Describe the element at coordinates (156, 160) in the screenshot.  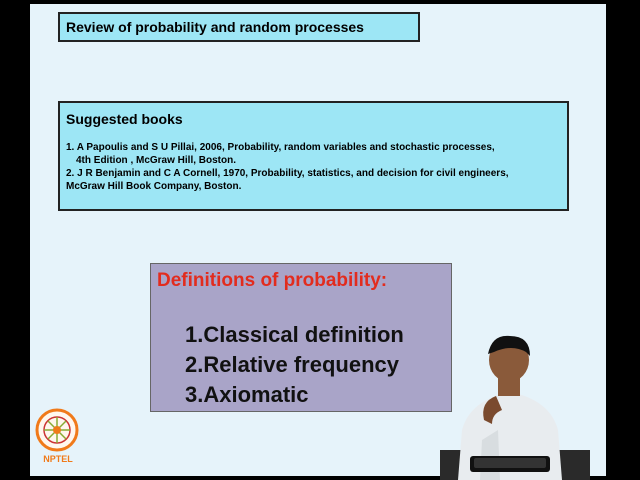
I see `book-line: 4th Edition , McGraw Hill, Boston.` at that location.